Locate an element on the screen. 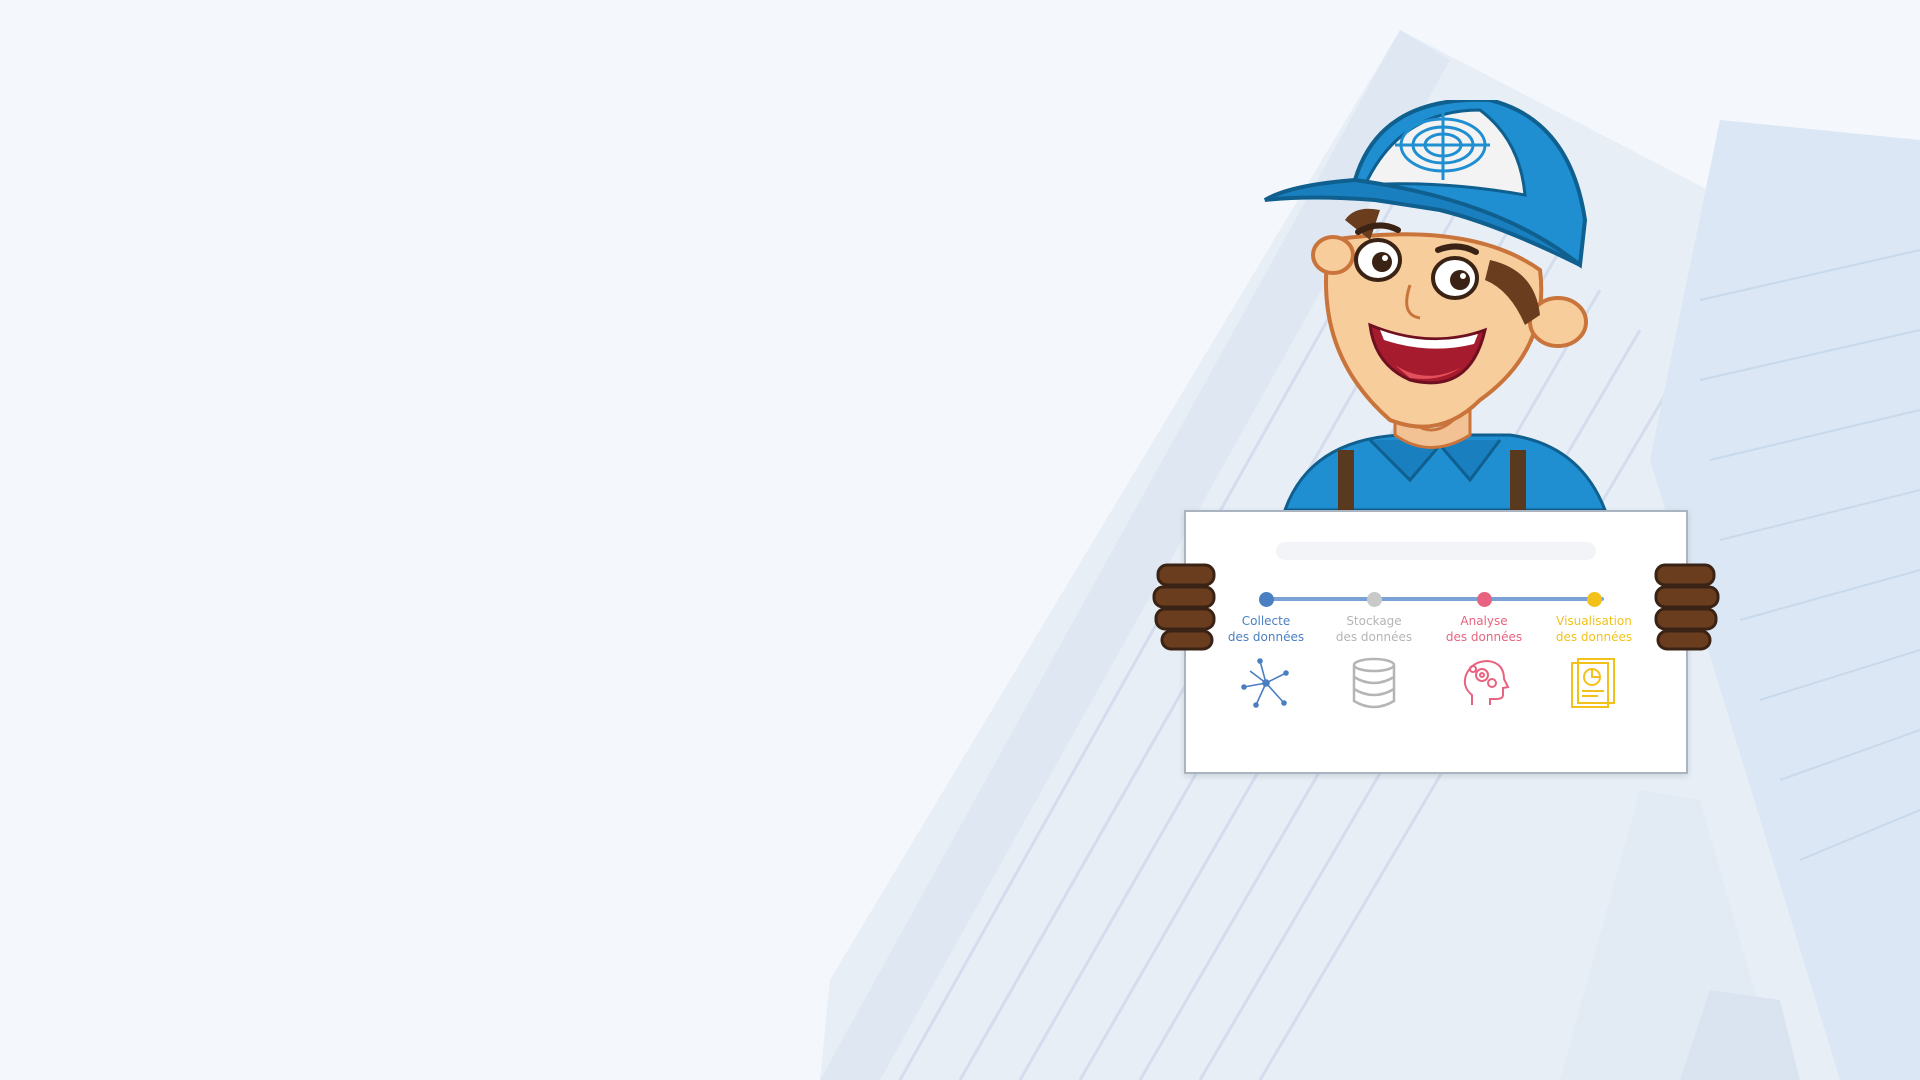 Image resolution: width=1920 pixels, height=1080 pixels. step-stockage: Stockage des données is located at coordinates (1374, 650).